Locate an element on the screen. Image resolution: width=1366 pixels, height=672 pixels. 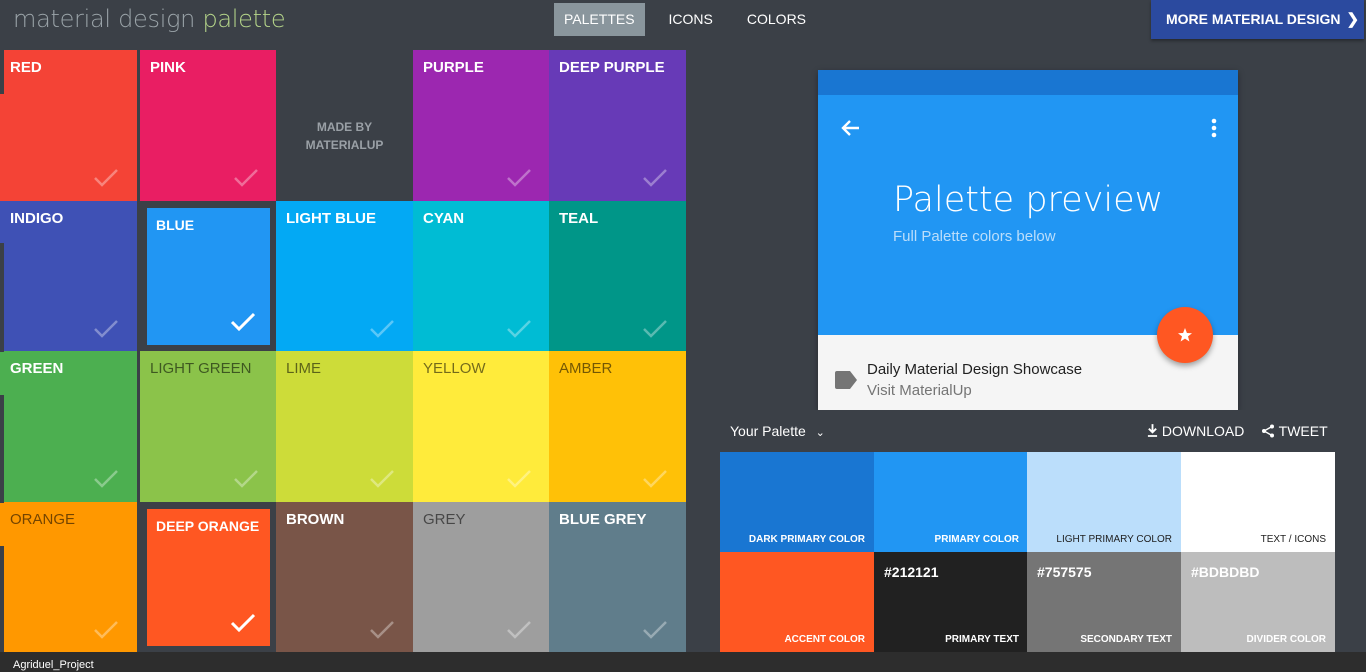
nav-colors: COLORS is located at coordinates (776, 19).